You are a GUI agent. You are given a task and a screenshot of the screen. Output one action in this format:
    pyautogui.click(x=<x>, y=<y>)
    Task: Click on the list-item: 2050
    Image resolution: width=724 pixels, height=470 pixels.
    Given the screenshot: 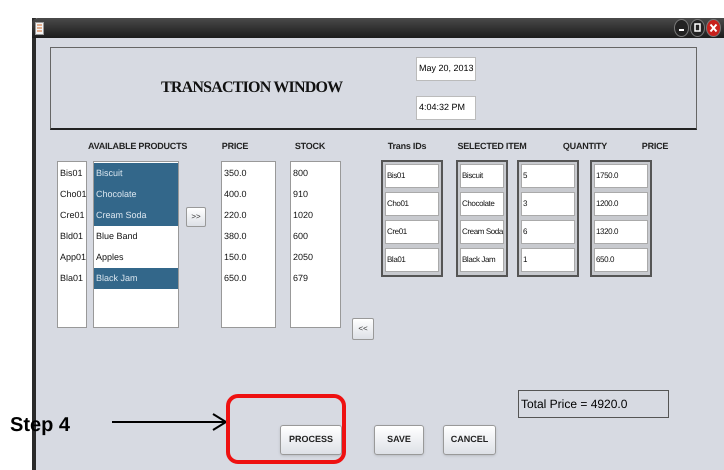 What is the action you would take?
    pyautogui.click(x=315, y=257)
    